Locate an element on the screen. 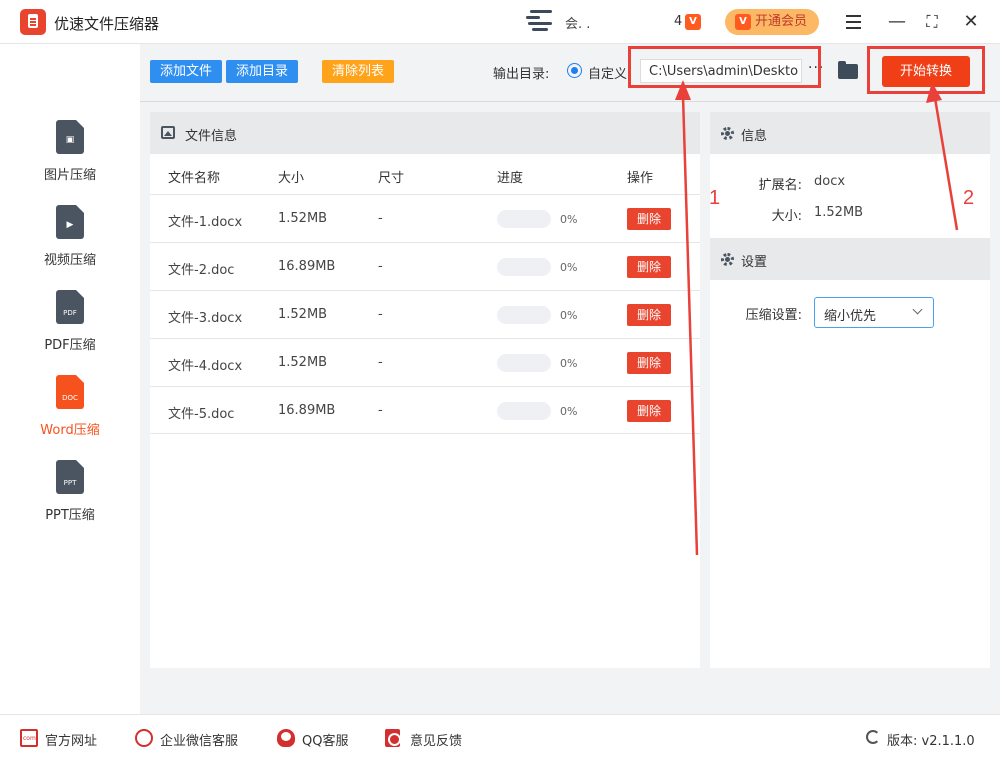 The width and height of the screenshot is (1000, 760). annotation-marker-2: 2 is located at coordinates (969, 198).